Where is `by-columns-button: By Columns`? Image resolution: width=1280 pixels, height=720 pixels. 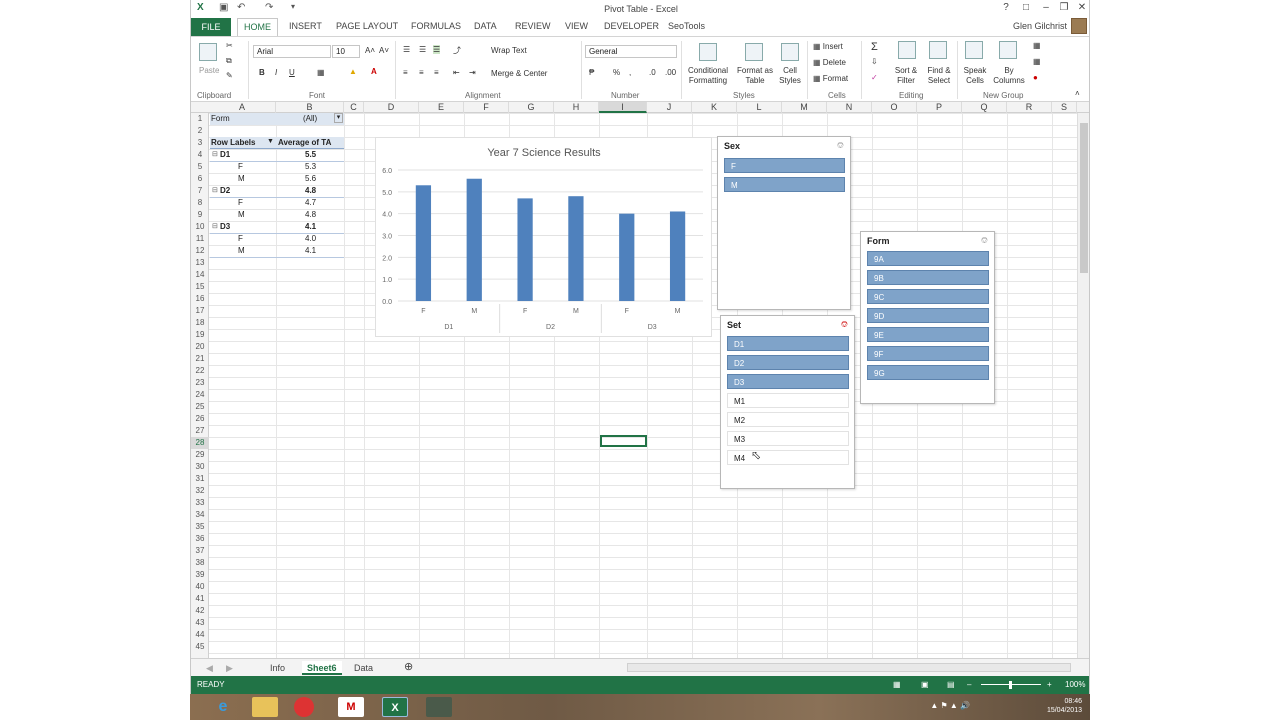
by-columns-button: By Columns is located at coordinates (1009, 76).